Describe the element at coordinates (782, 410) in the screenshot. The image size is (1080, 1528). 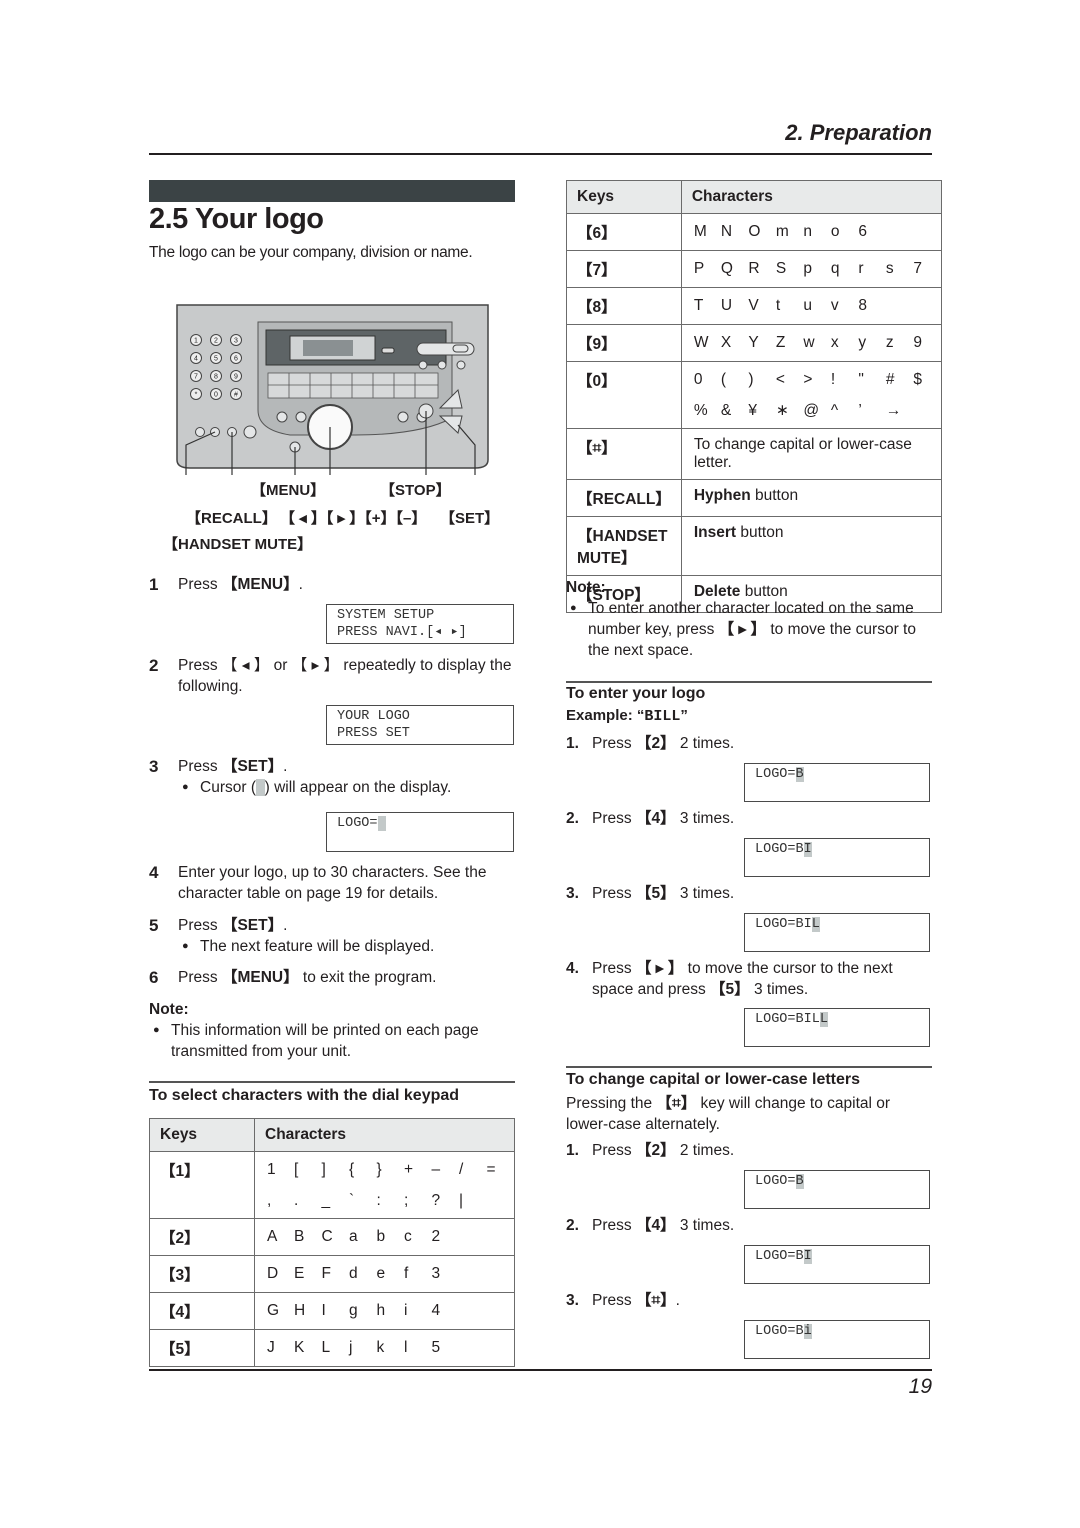
I see `character: ∗` at that location.